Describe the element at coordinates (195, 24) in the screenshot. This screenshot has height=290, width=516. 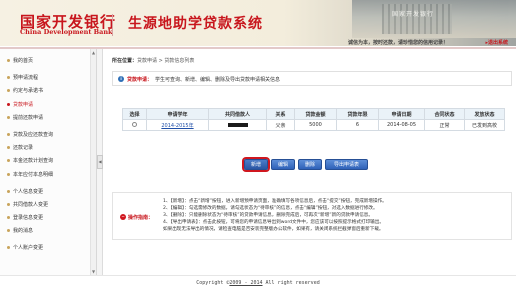
I see `system-title: 生源地助学贷款系统` at that location.